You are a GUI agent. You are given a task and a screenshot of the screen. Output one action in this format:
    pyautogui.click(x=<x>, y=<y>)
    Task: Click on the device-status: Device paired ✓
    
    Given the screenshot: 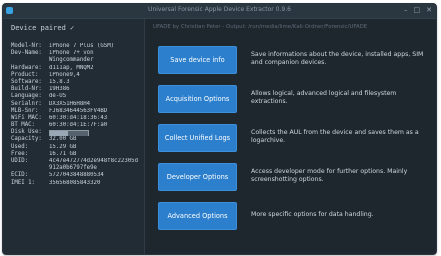 What is the action you would take?
    pyautogui.click(x=43, y=28)
    